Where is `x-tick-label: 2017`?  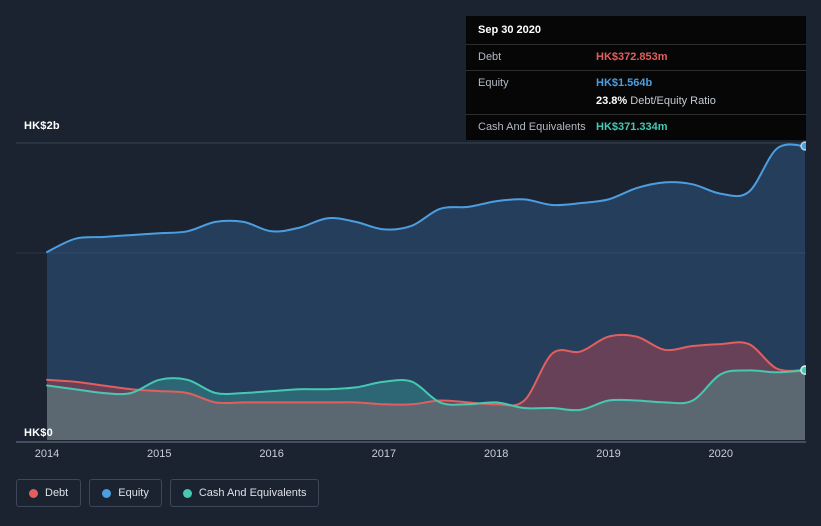 x-tick-label: 2017 is located at coordinates (384, 454).